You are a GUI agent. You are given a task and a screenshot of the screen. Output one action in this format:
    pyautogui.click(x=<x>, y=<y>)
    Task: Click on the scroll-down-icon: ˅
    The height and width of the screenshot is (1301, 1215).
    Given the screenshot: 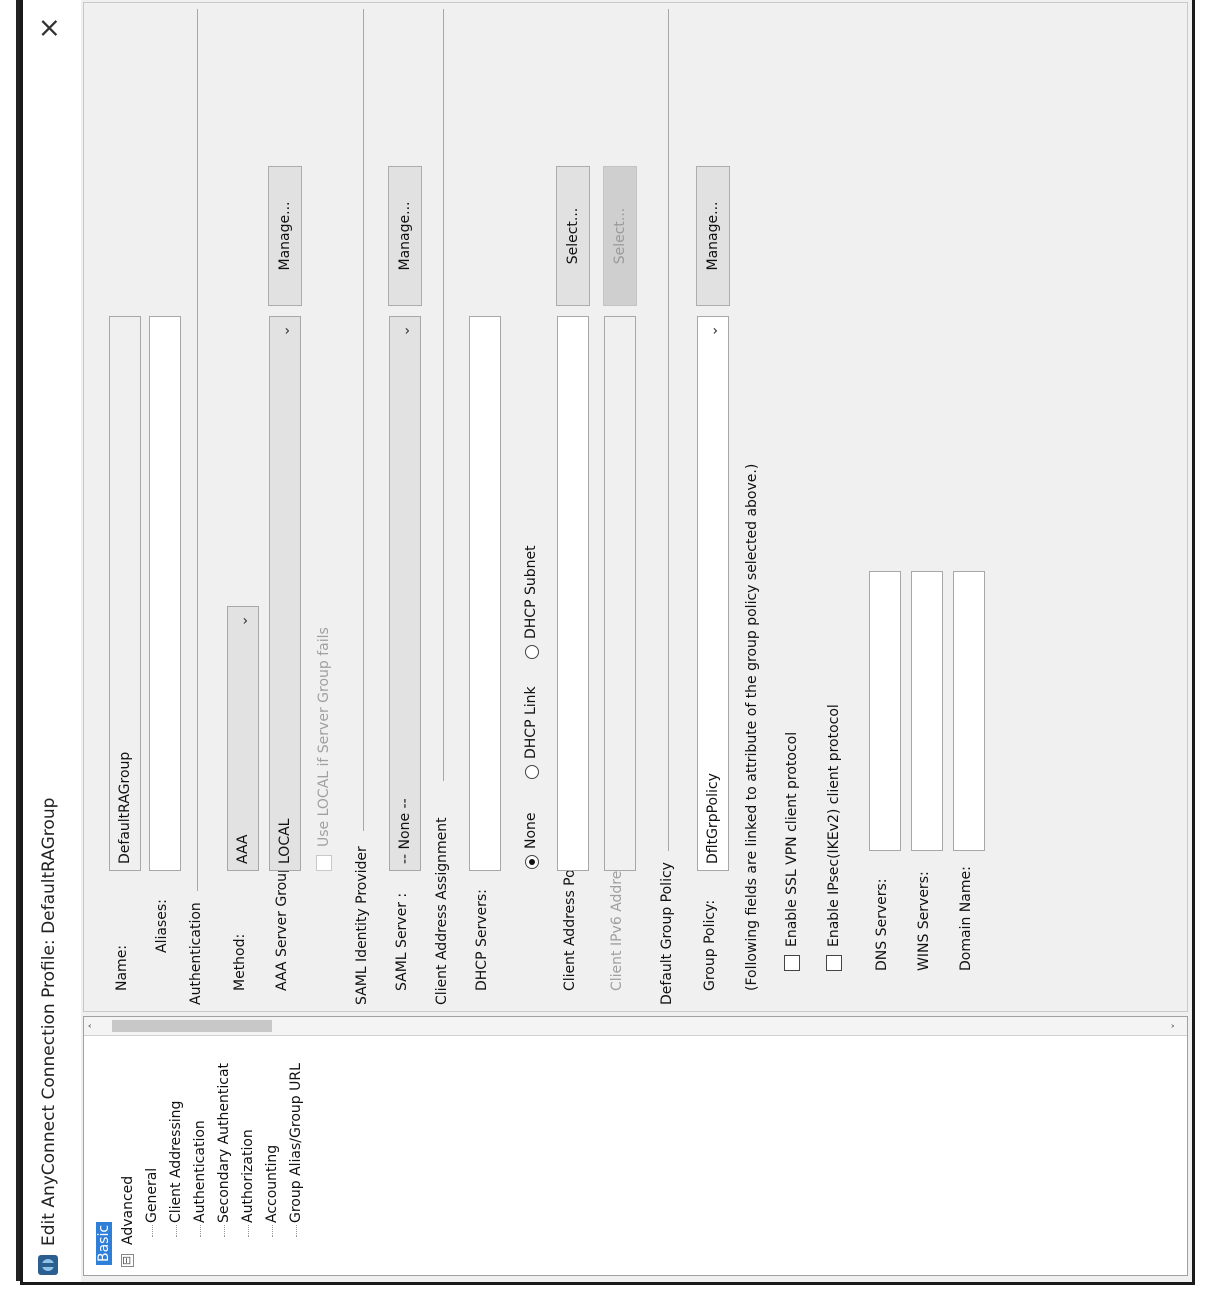 What is the action you would take?
    pyautogui.click(x=1177, y=1026)
    